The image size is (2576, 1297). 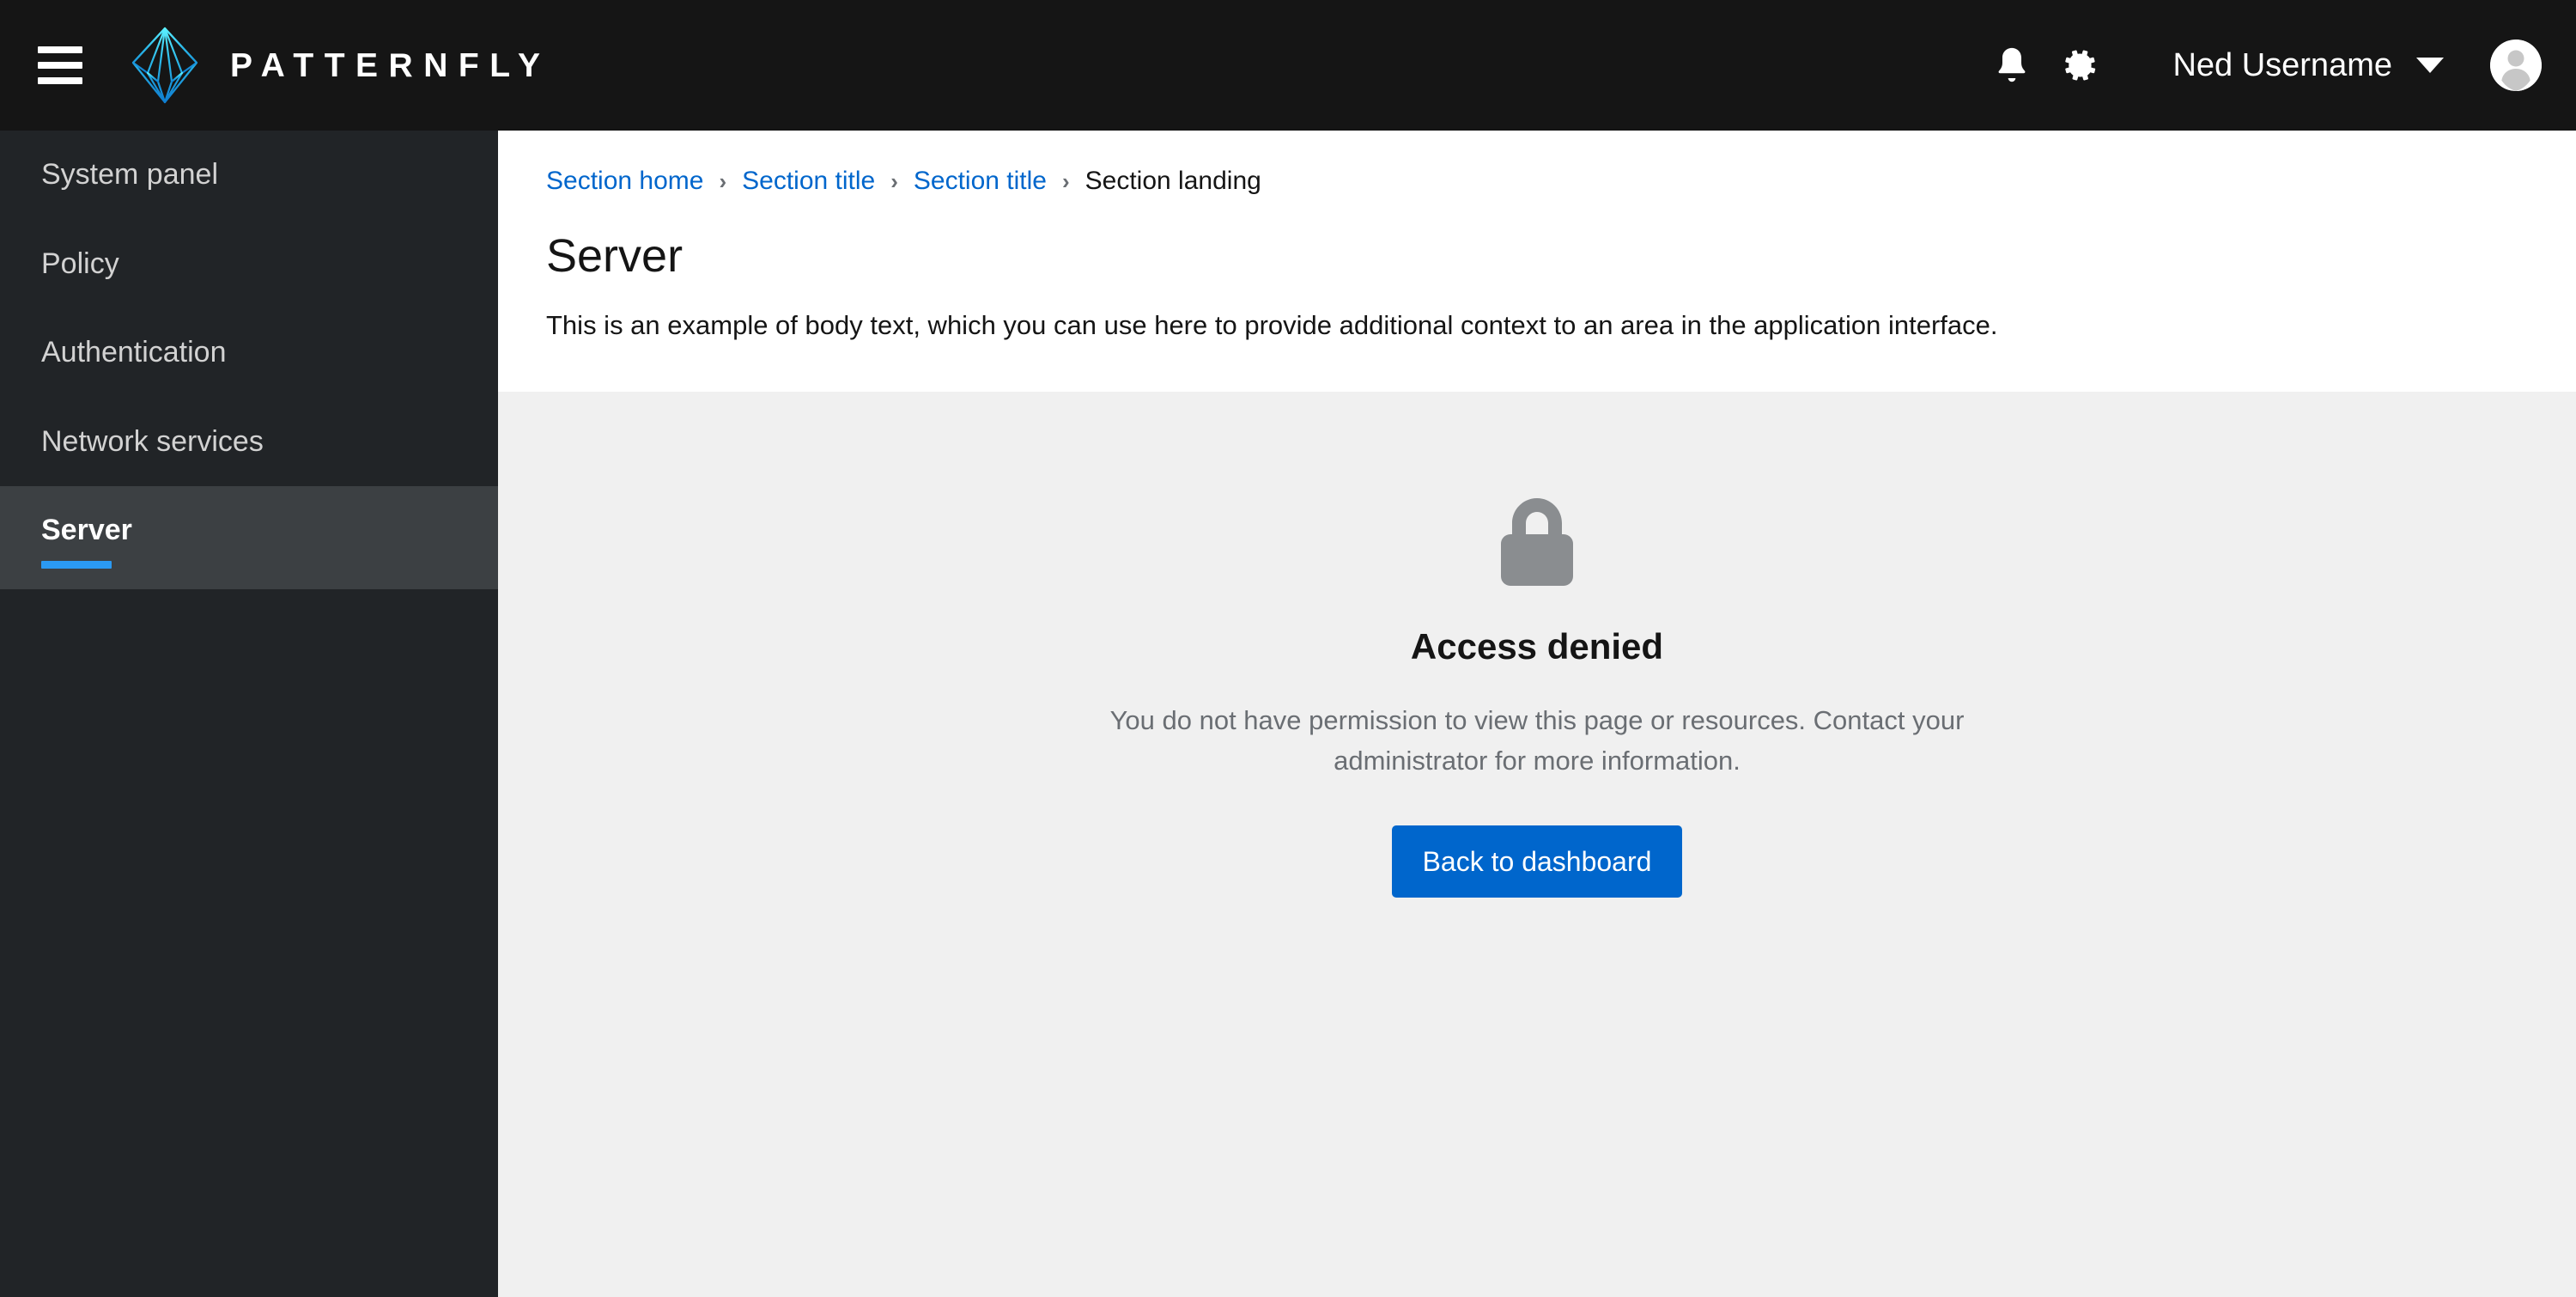 What do you see at coordinates (1537, 646) in the screenshot?
I see `empty-state-title: Access denied` at bounding box center [1537, 646].